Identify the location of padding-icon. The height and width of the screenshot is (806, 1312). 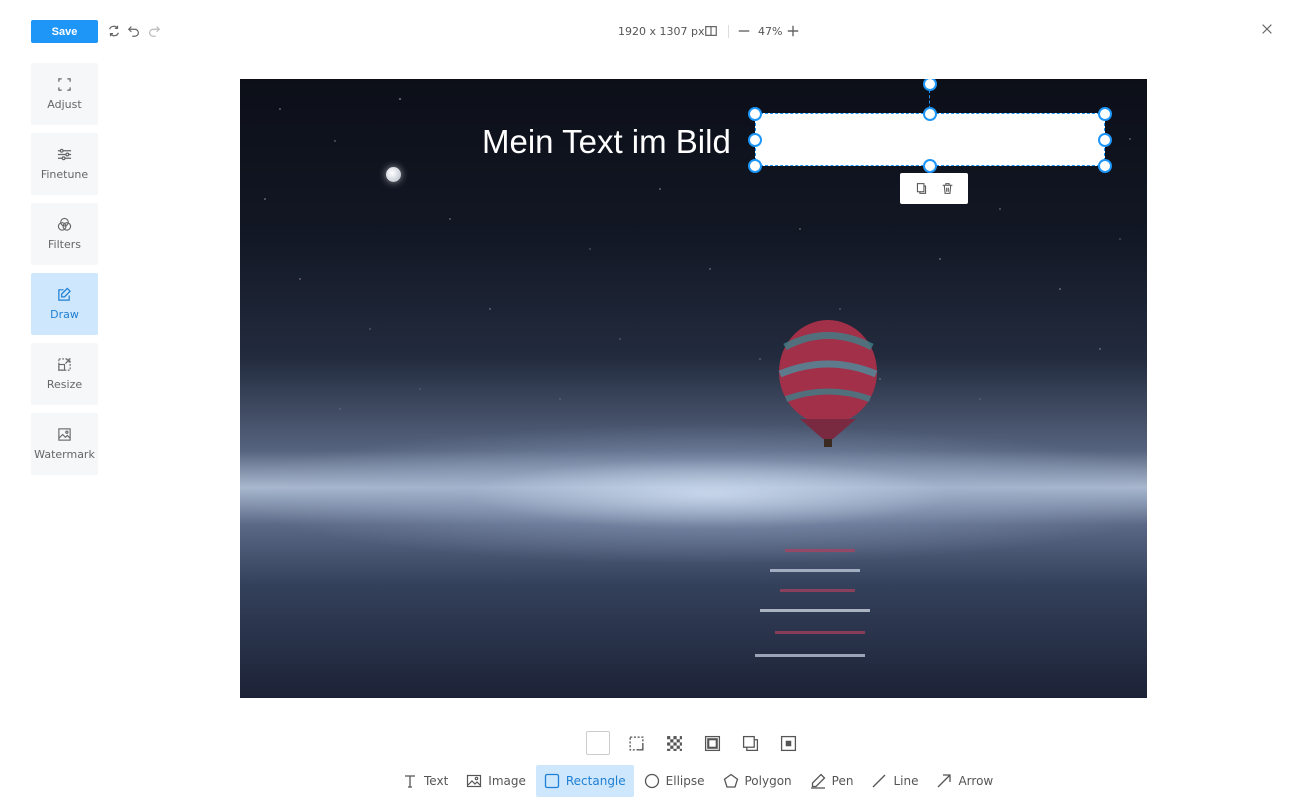
(788, 743).